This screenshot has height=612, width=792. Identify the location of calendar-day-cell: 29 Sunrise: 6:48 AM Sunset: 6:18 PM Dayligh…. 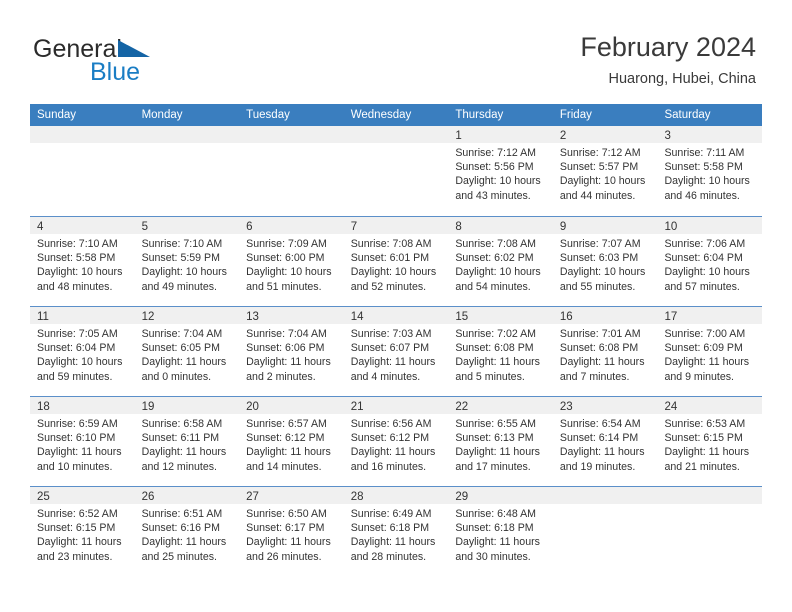
(500, 531).